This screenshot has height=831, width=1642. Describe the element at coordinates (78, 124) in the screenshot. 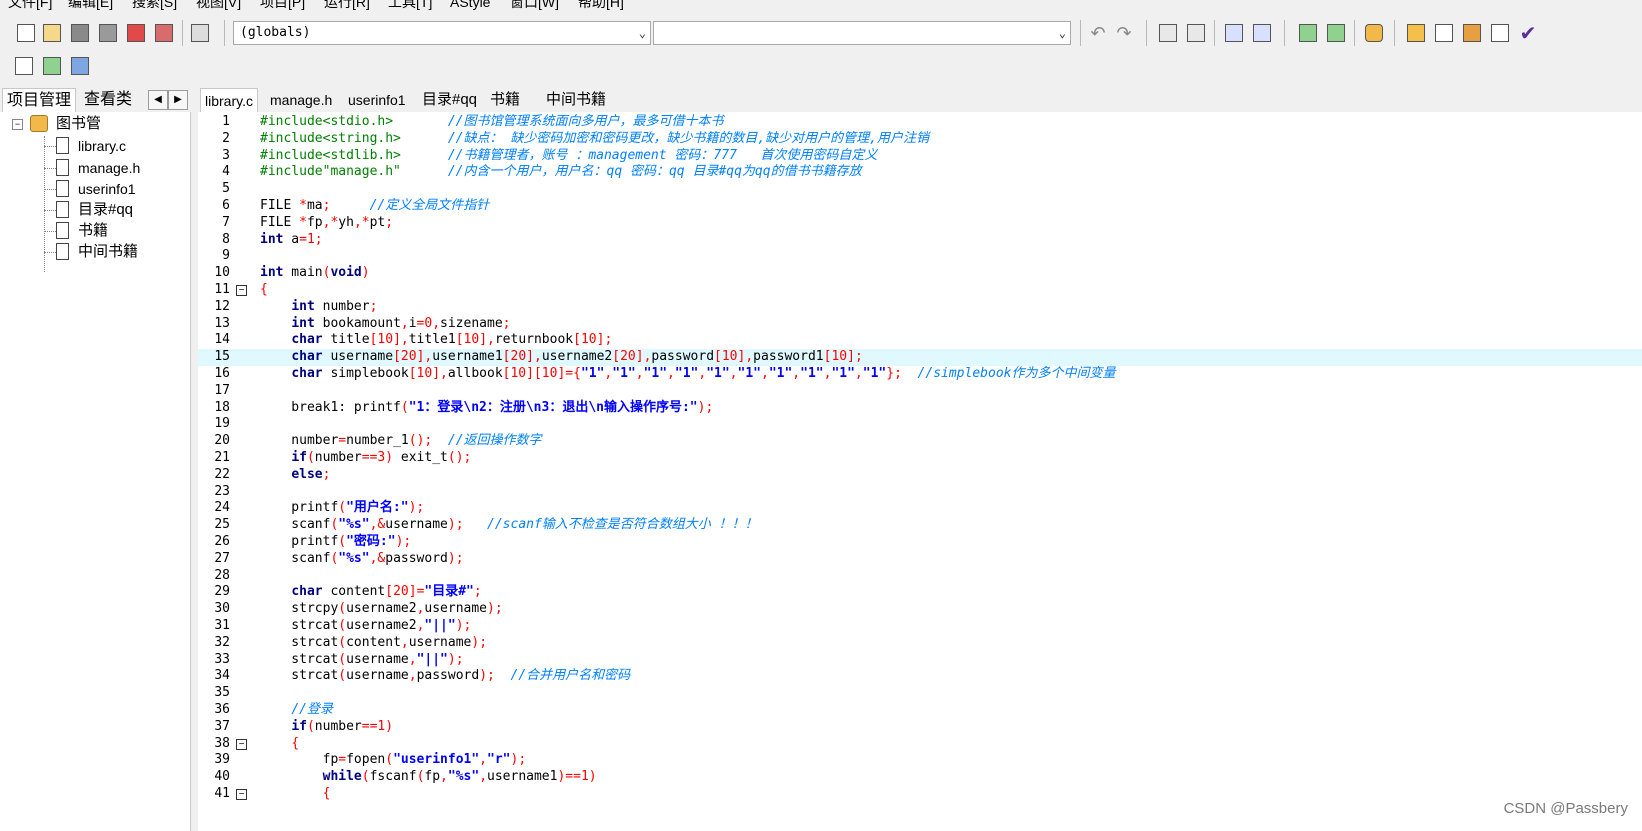

I see `project-root: 图书管` at that location.